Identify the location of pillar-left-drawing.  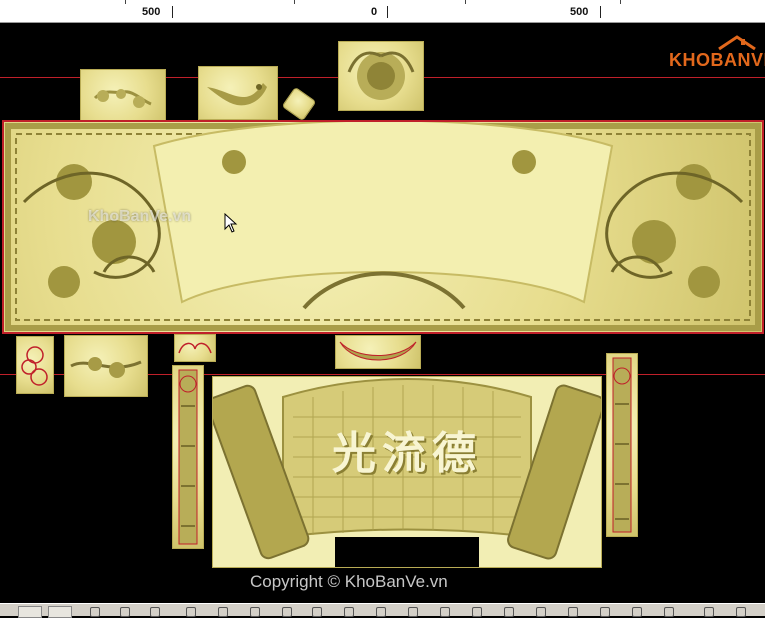
(188, 457).